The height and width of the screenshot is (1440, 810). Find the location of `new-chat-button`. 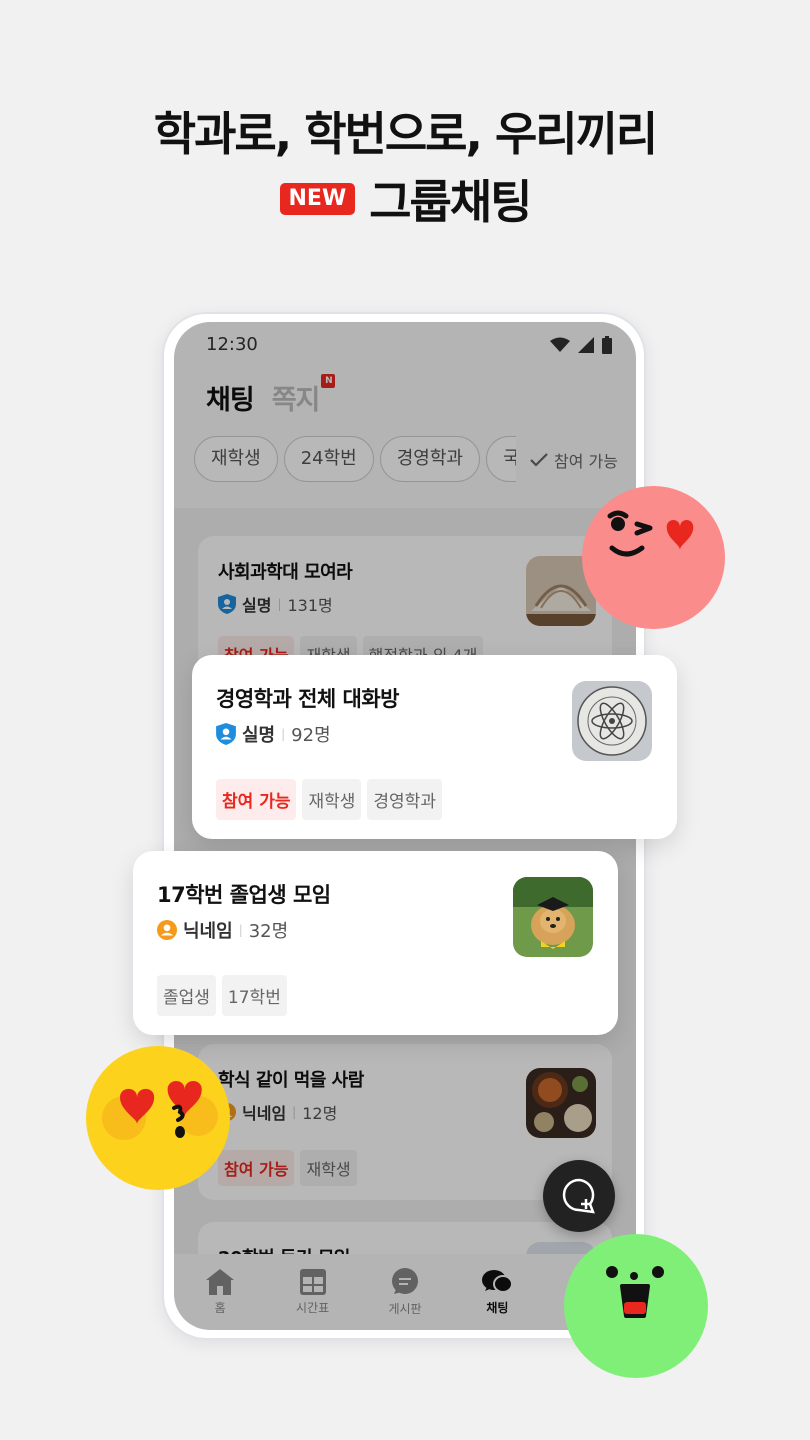

new-chat-button is located at coordinates (579, 1196).